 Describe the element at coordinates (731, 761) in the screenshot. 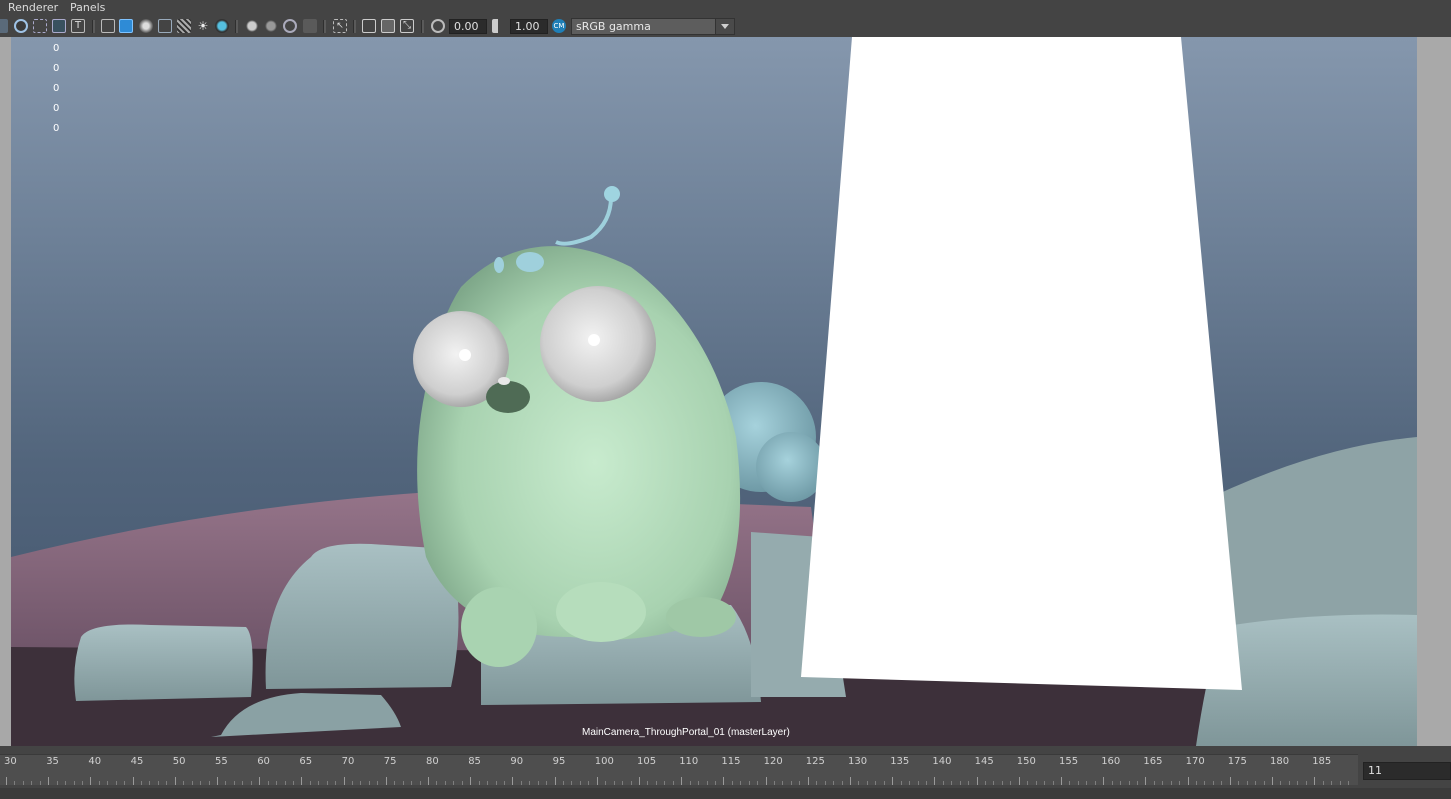

I see `timeline-tick-label: 115` at that location.